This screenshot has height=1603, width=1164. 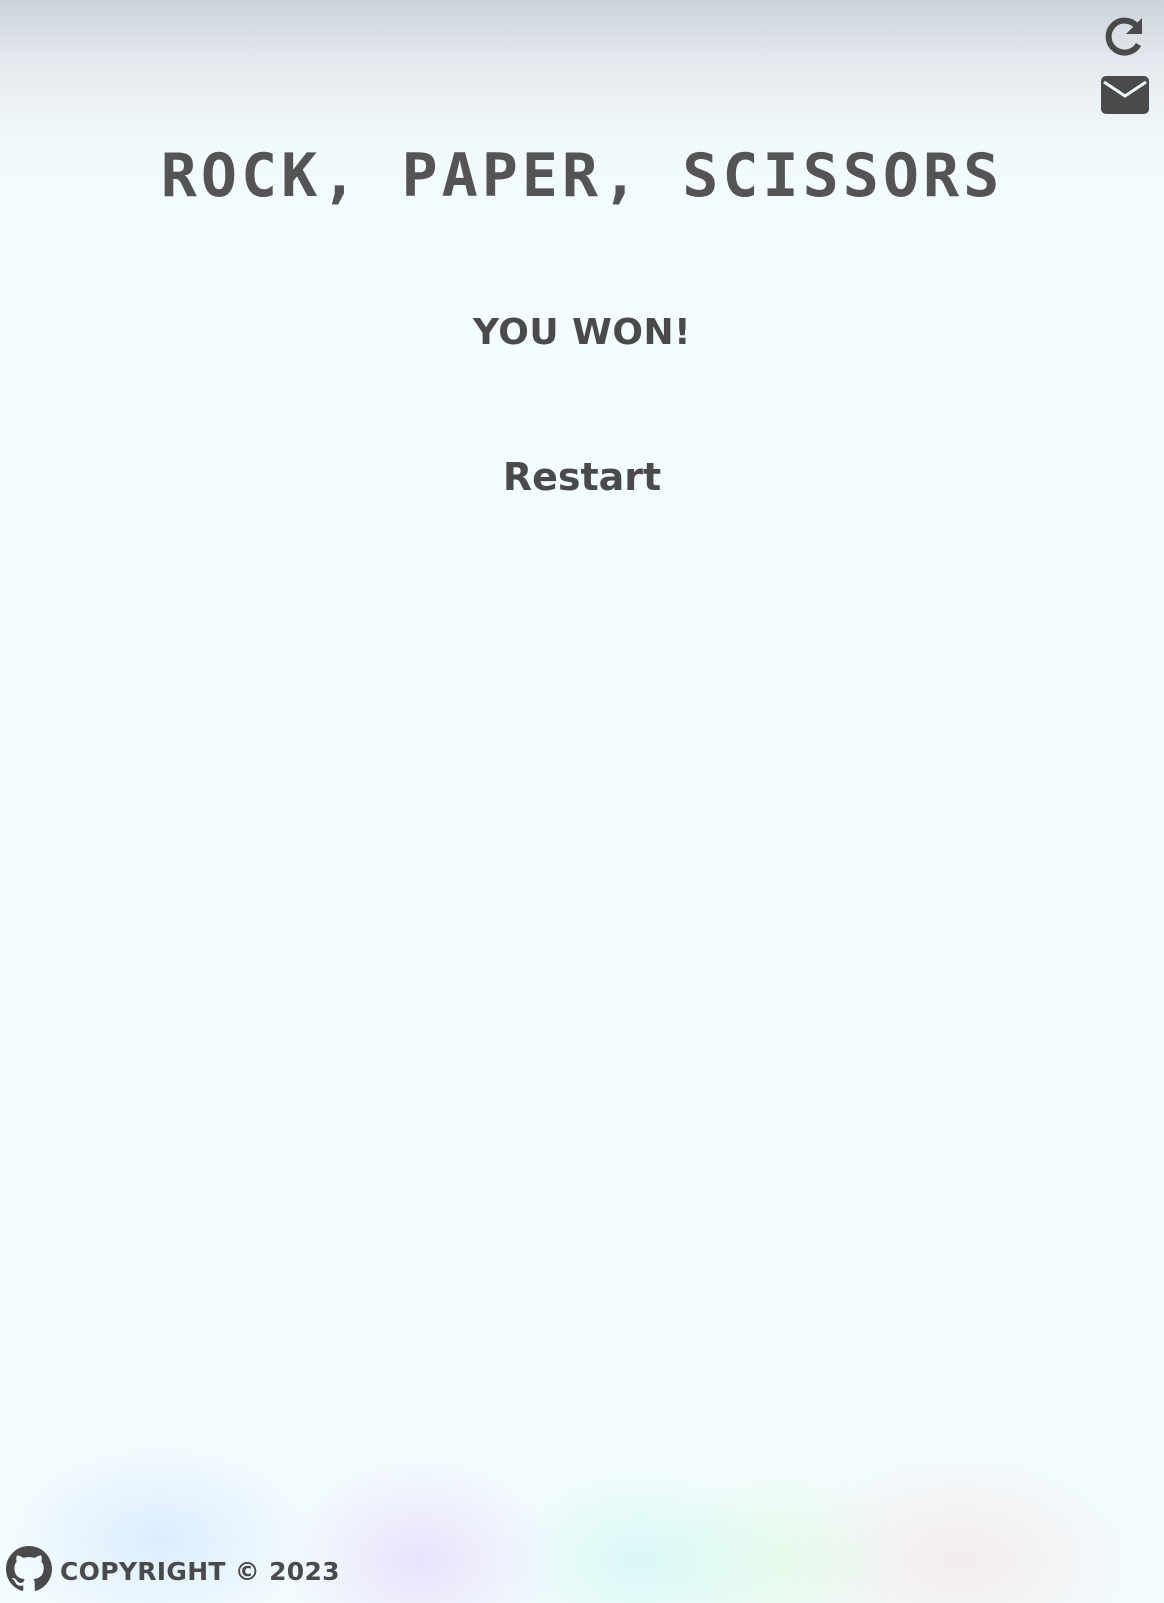 I want to click on footer: COPYRIGHT © 2023, so click(x=173, y=1571).